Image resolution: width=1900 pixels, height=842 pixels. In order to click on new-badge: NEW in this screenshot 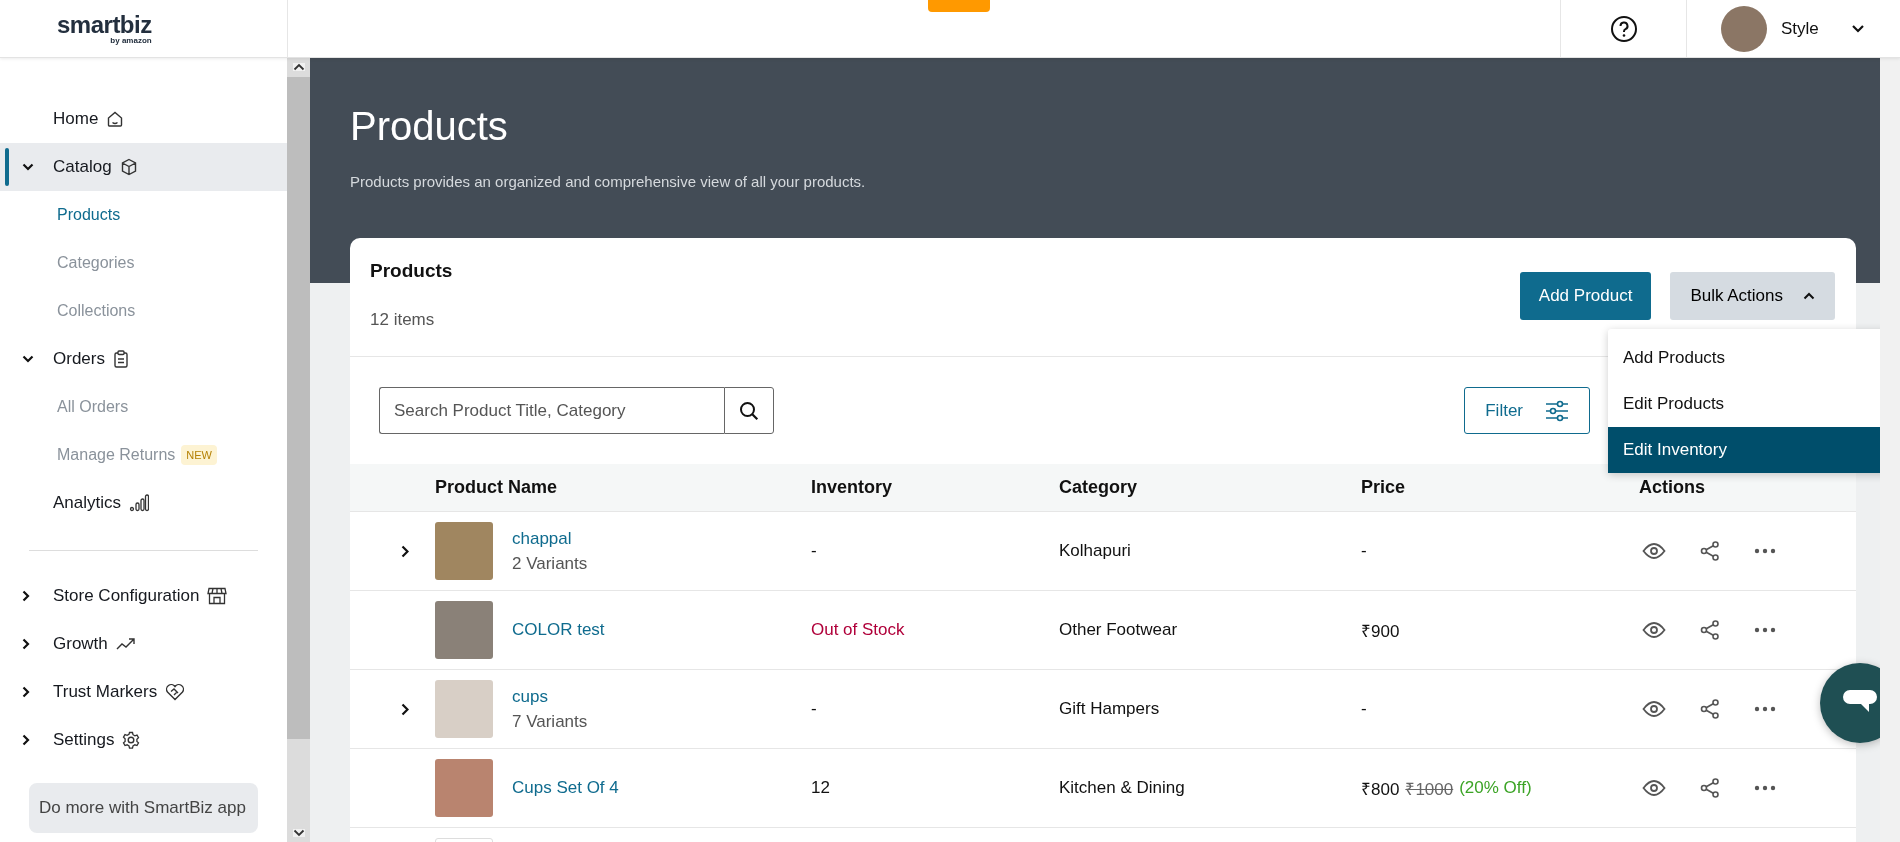, I will do `click(199, 455)`.